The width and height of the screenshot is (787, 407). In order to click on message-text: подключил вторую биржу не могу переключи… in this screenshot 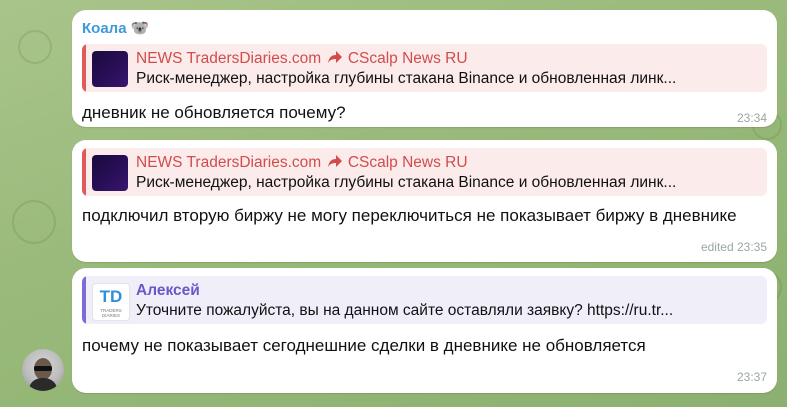, I will do `click(409, 215)`.